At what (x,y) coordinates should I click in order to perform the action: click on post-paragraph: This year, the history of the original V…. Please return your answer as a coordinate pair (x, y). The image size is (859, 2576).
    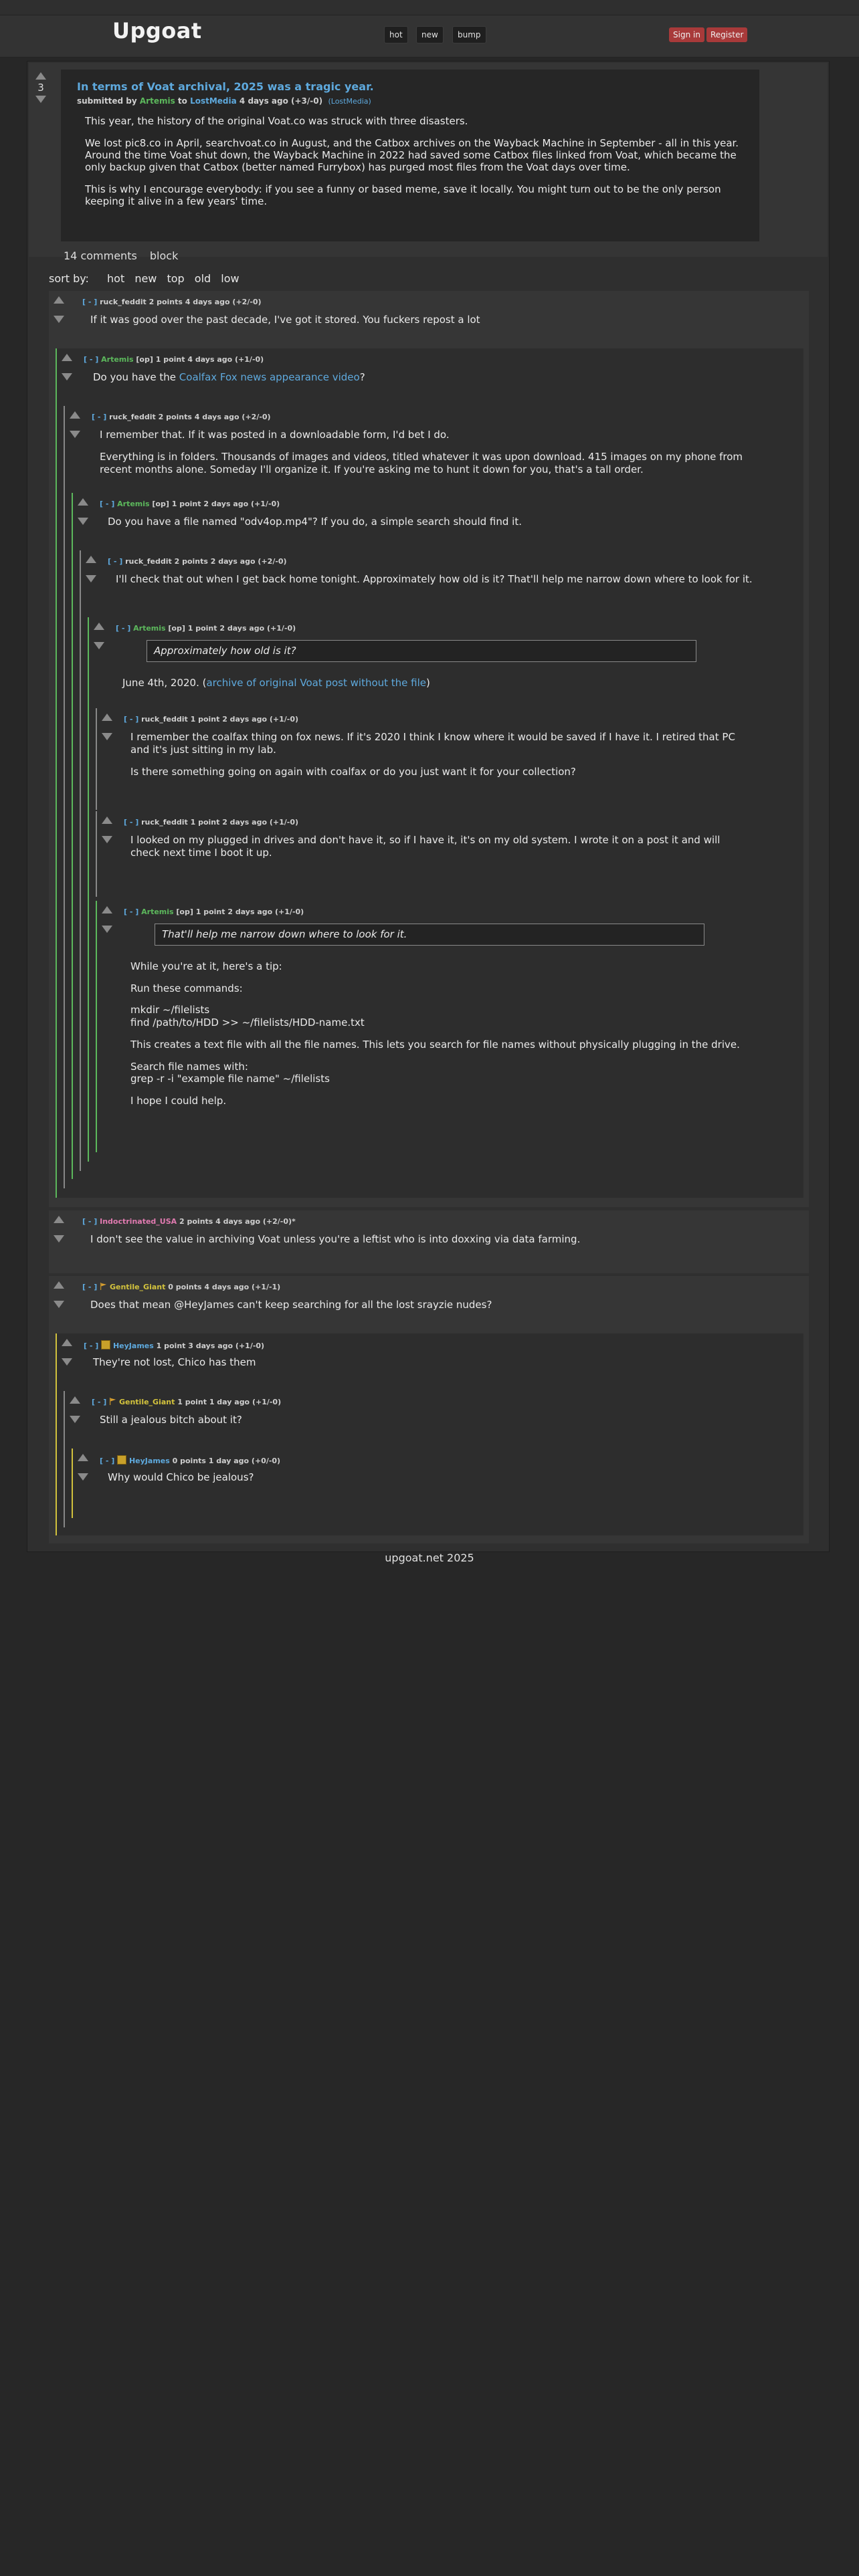
    Looking at the image, I should click on (277, 121).